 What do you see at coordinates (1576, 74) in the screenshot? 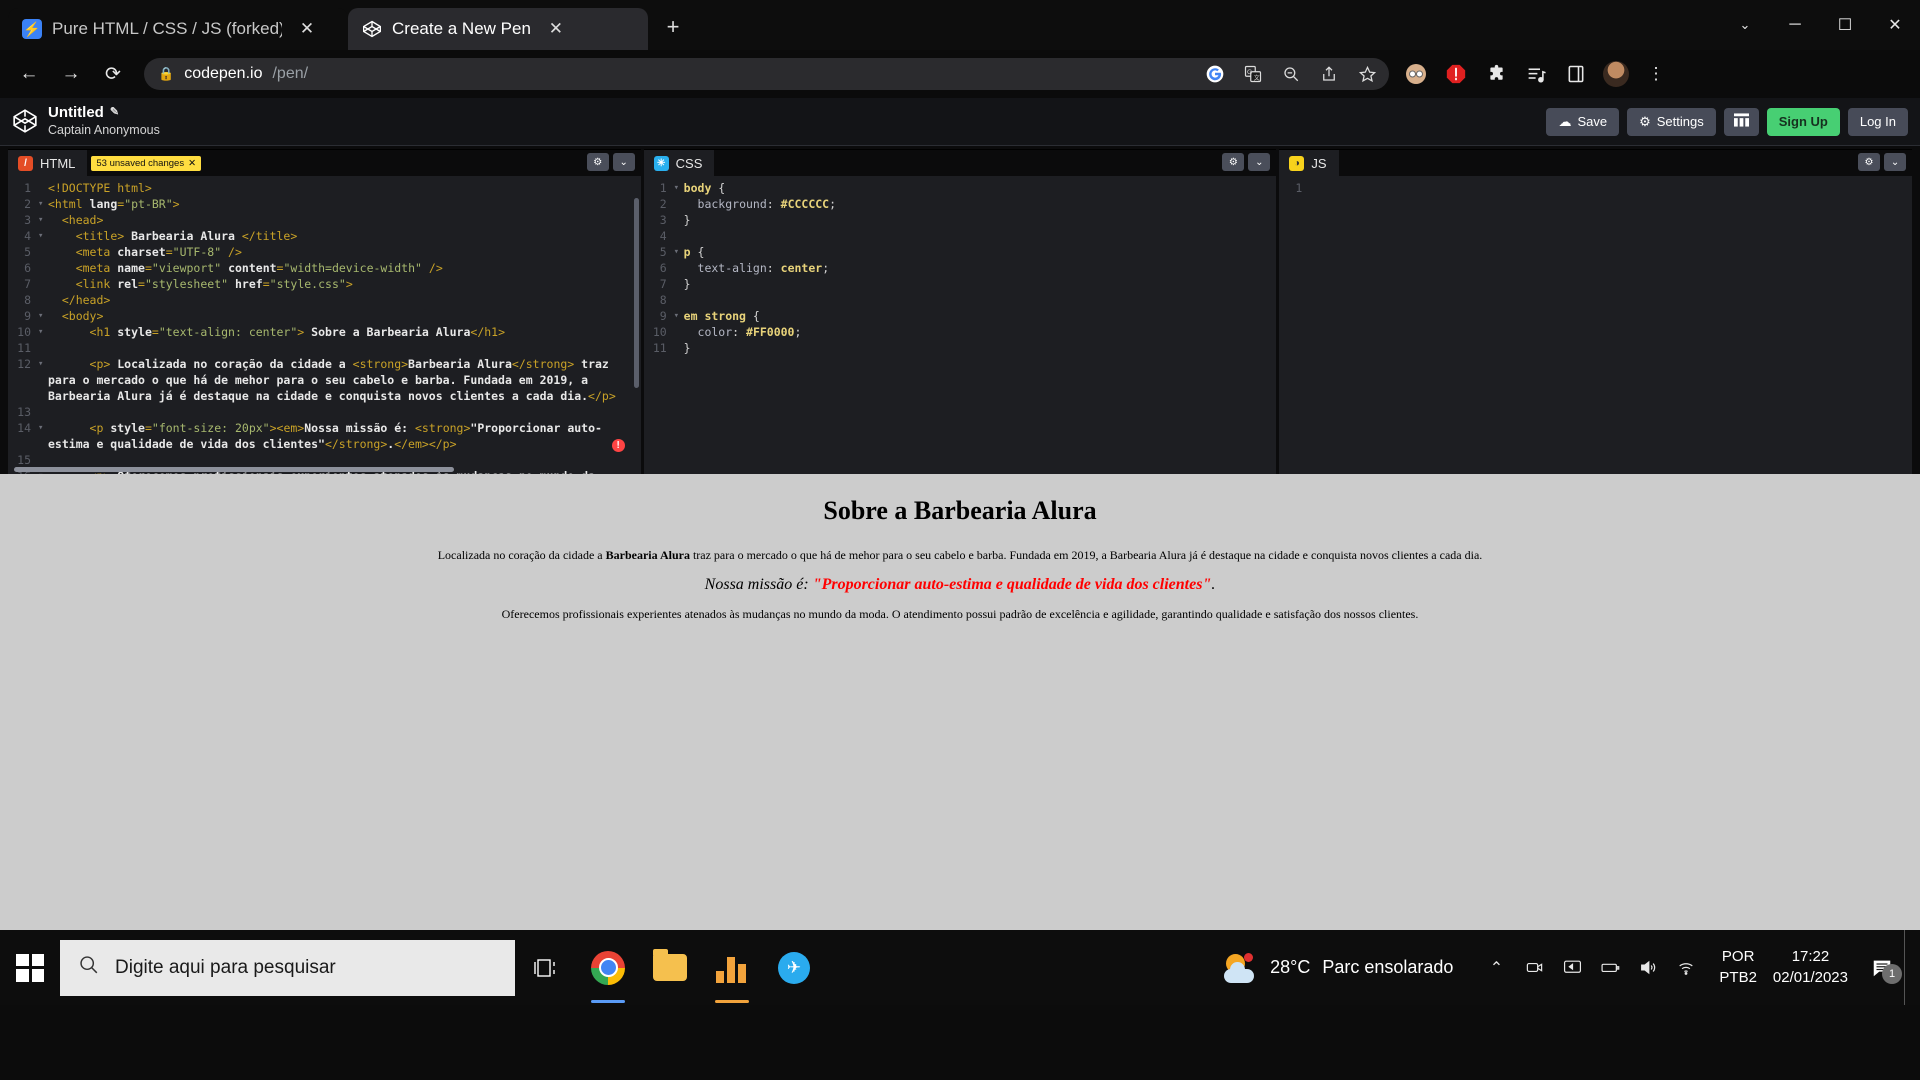
I see `side-panel-icon` at bounding box center [1576, 74].